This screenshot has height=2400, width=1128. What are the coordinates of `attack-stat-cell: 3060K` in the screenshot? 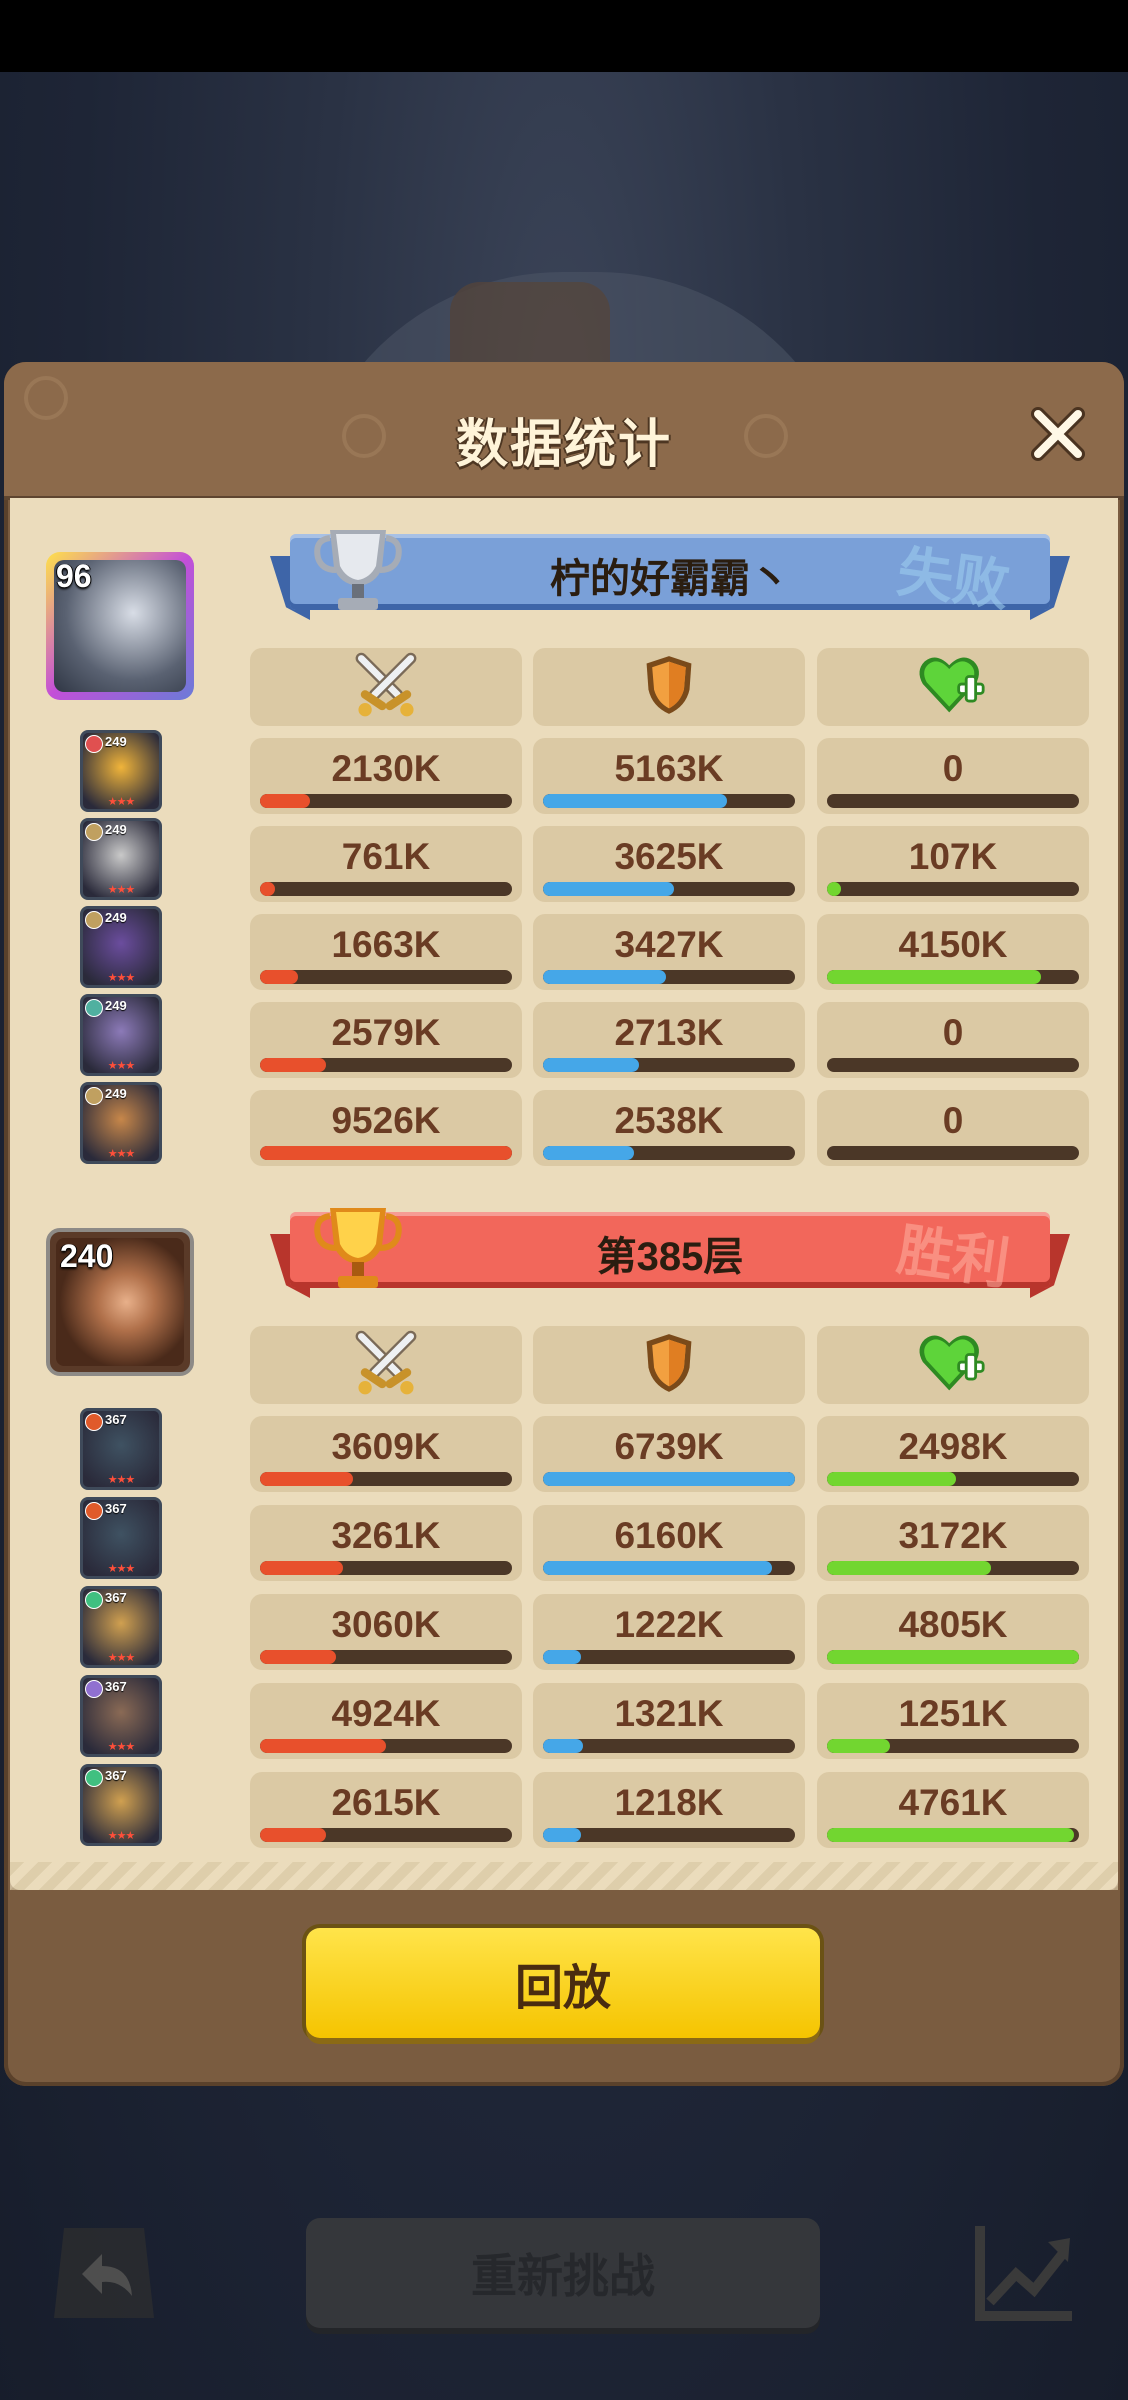 It's located at (386, 1632).